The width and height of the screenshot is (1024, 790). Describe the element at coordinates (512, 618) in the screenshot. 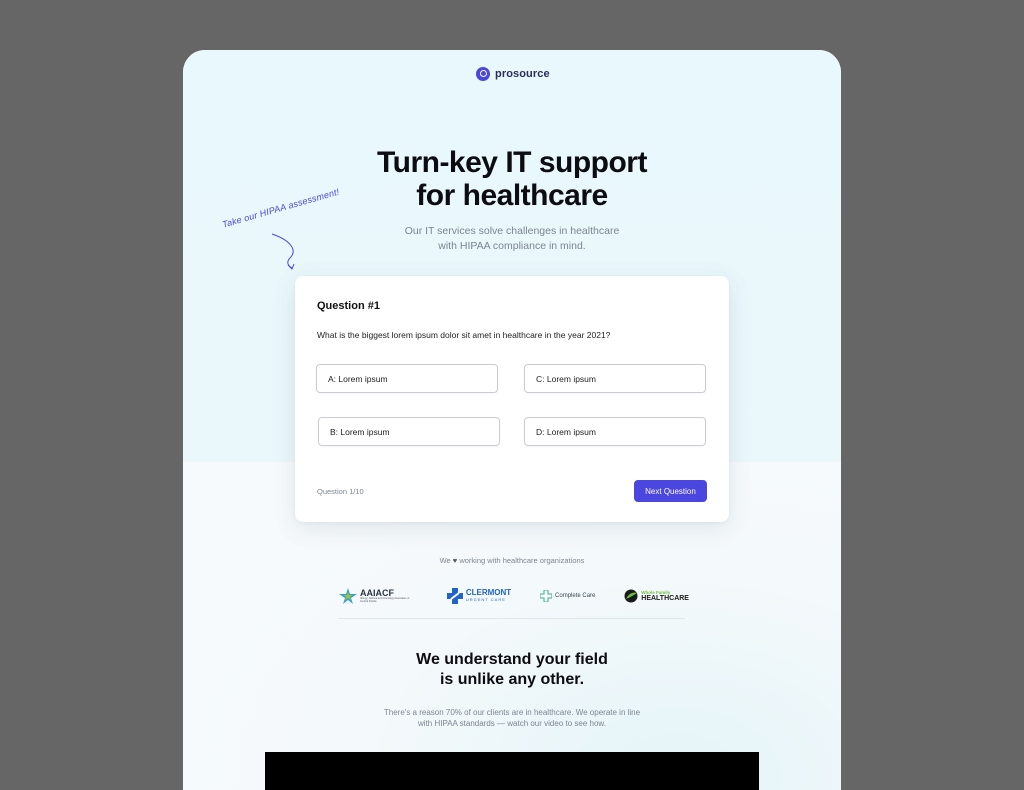

I see `section-divider` at that location.